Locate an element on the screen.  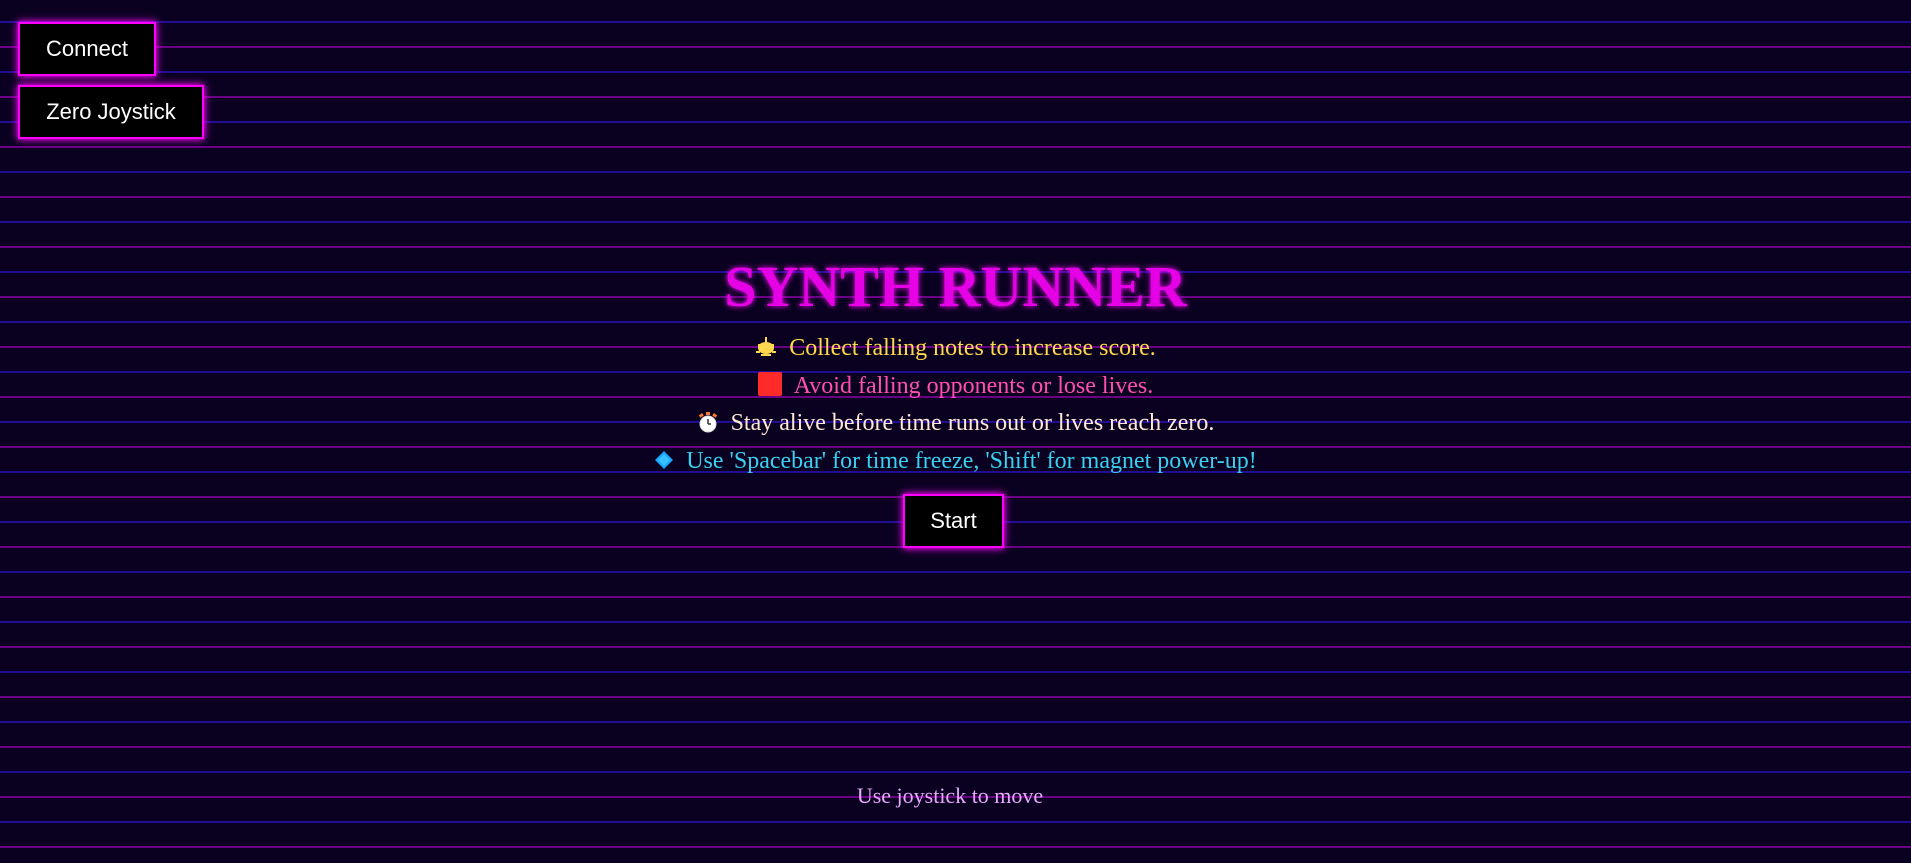
game-title: SYNTH RUNNER is located at coordinates (955, 286).